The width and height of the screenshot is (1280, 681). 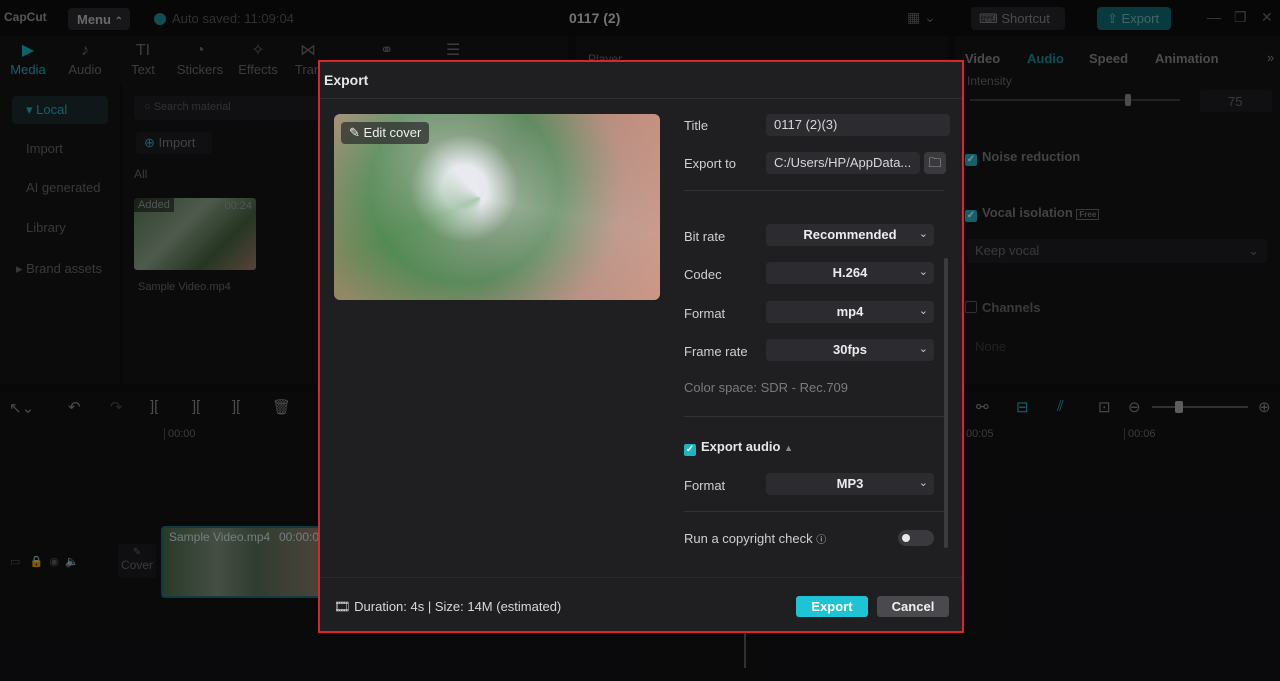 I want to click on title-label: Title, so click(x=696, y=125).